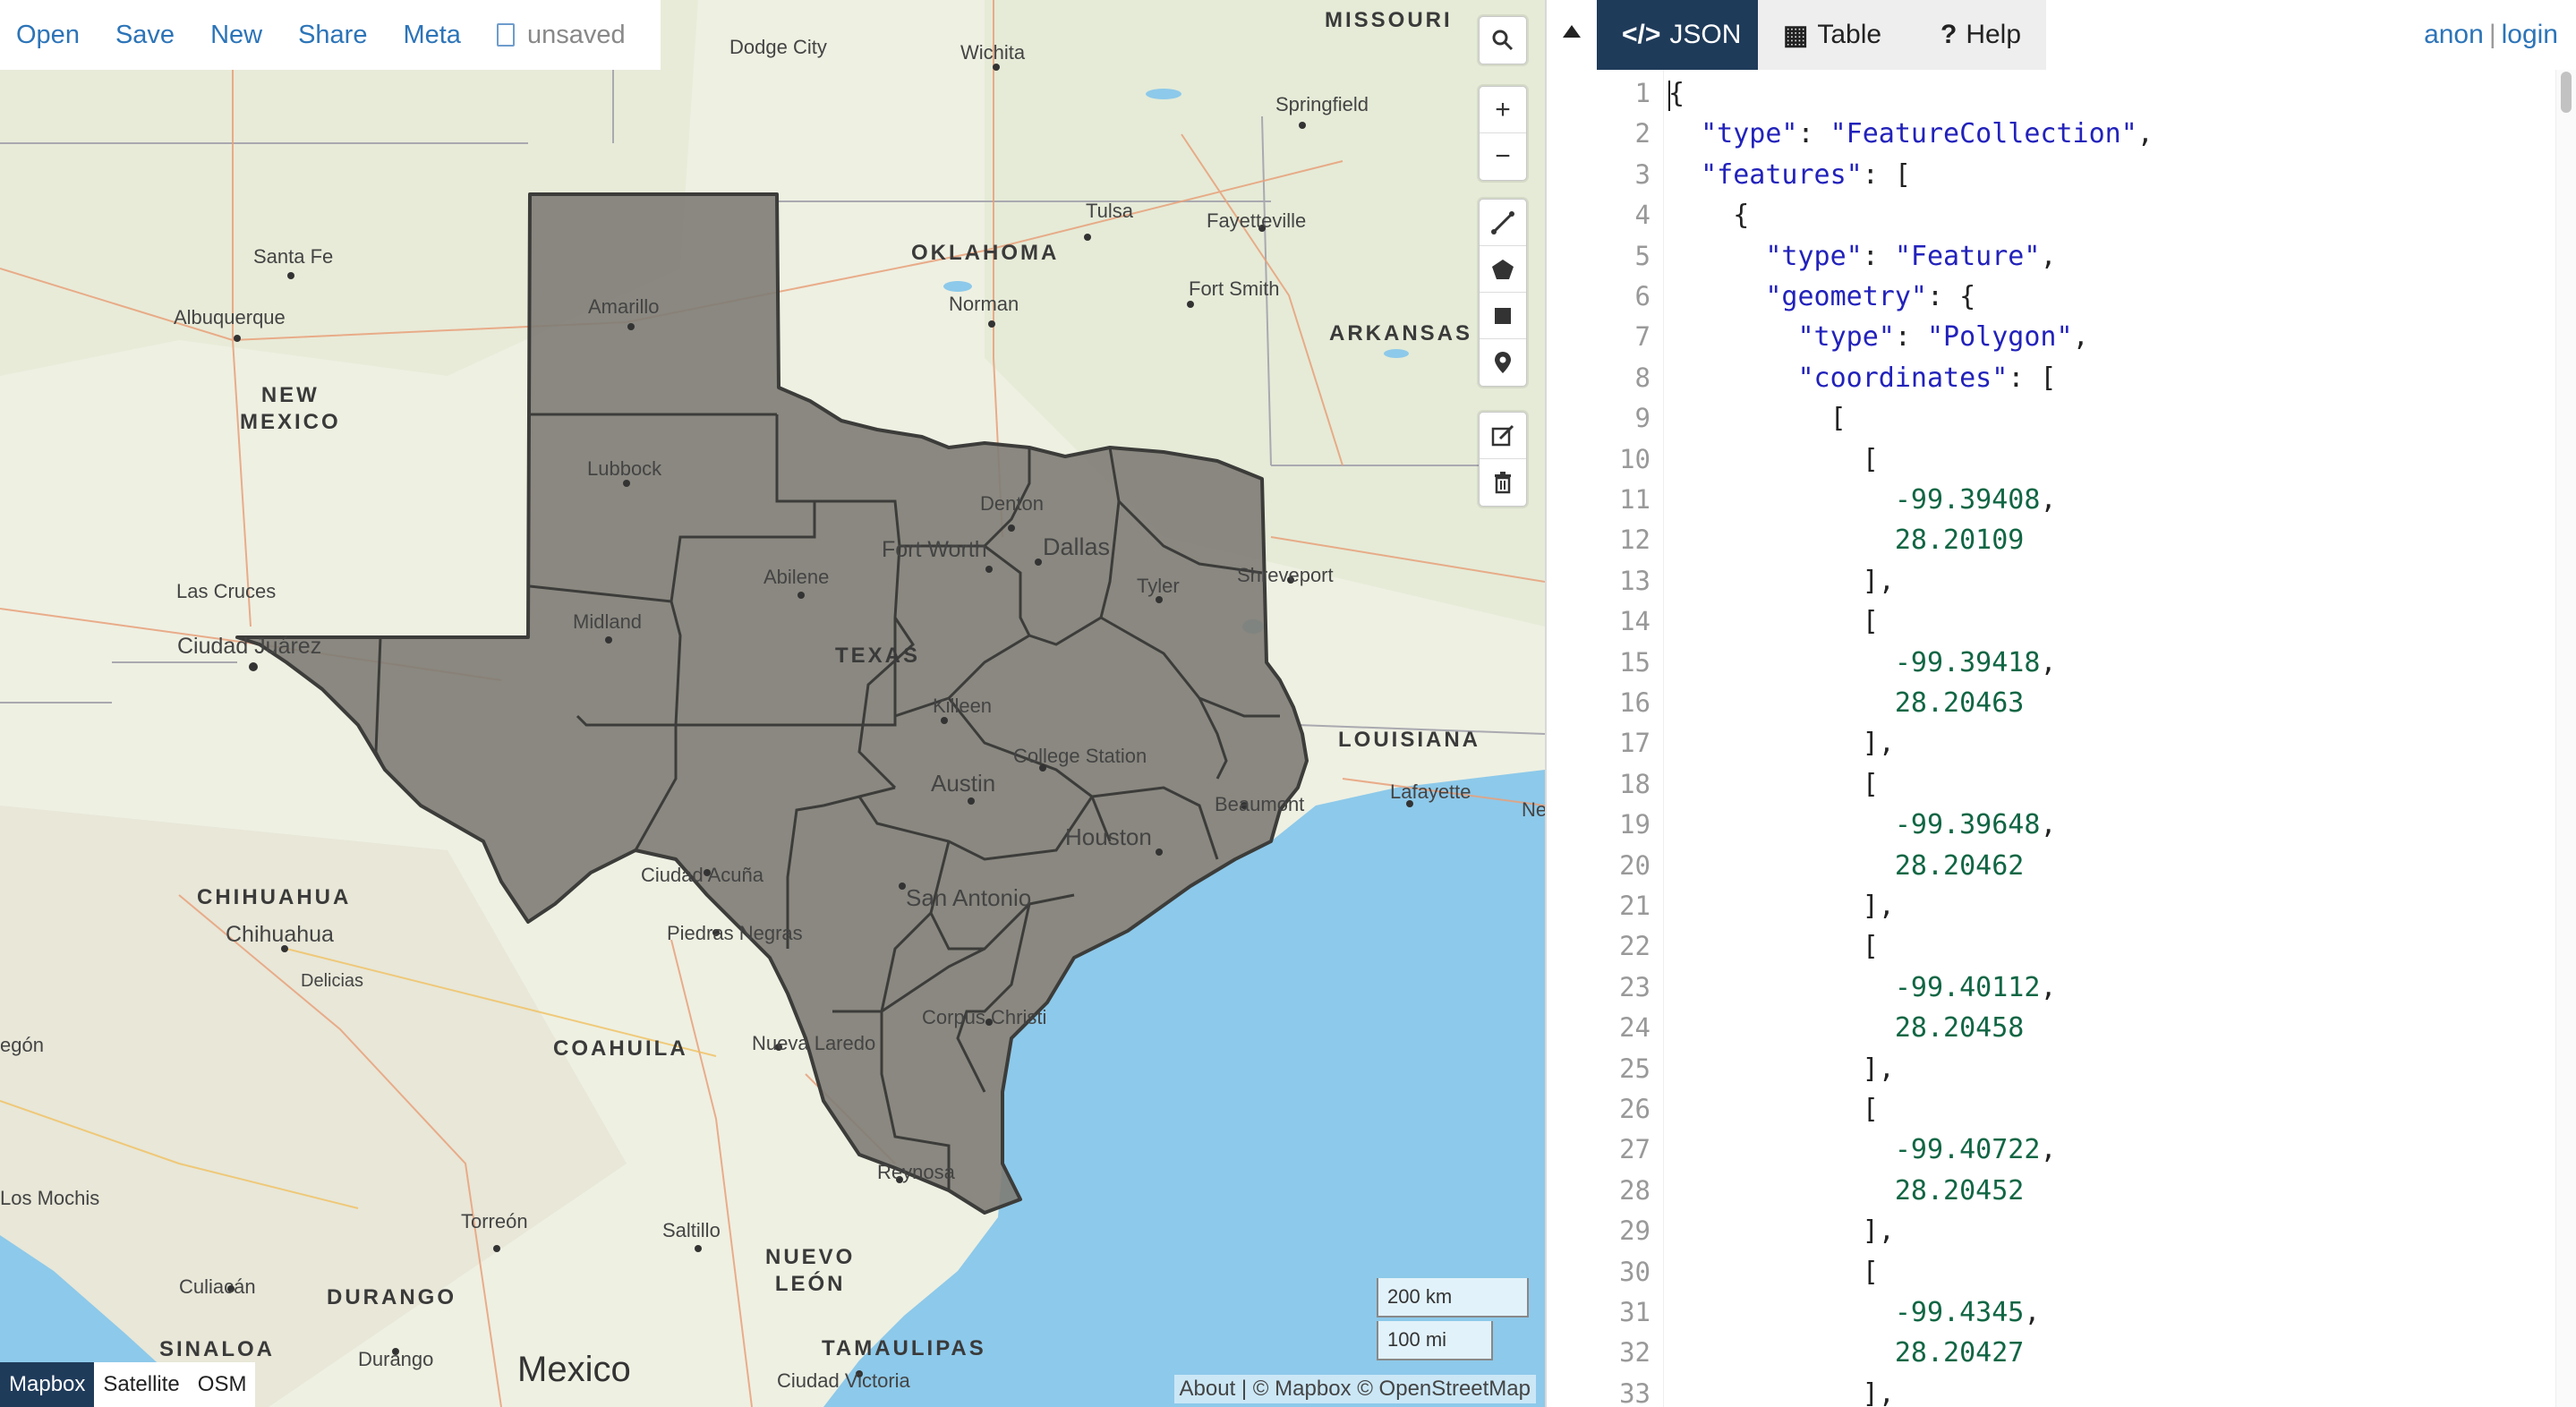  I want to click on meta-menu: Meta, so click(431, 35).